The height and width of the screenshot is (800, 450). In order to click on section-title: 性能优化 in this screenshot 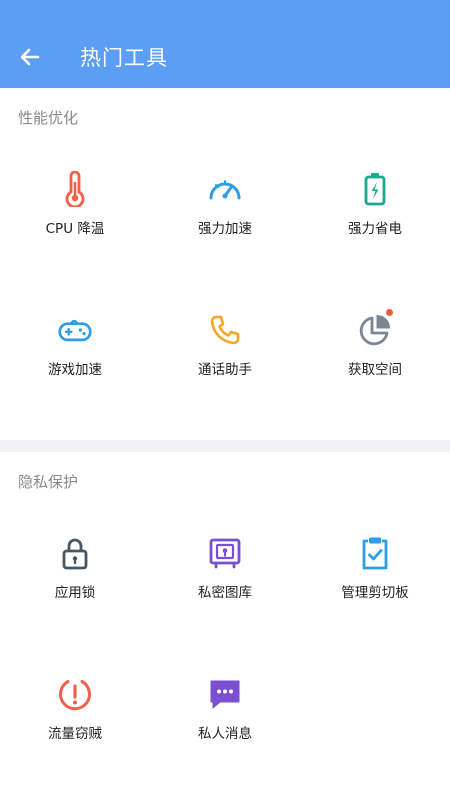, I will do `click(48, 118)`.